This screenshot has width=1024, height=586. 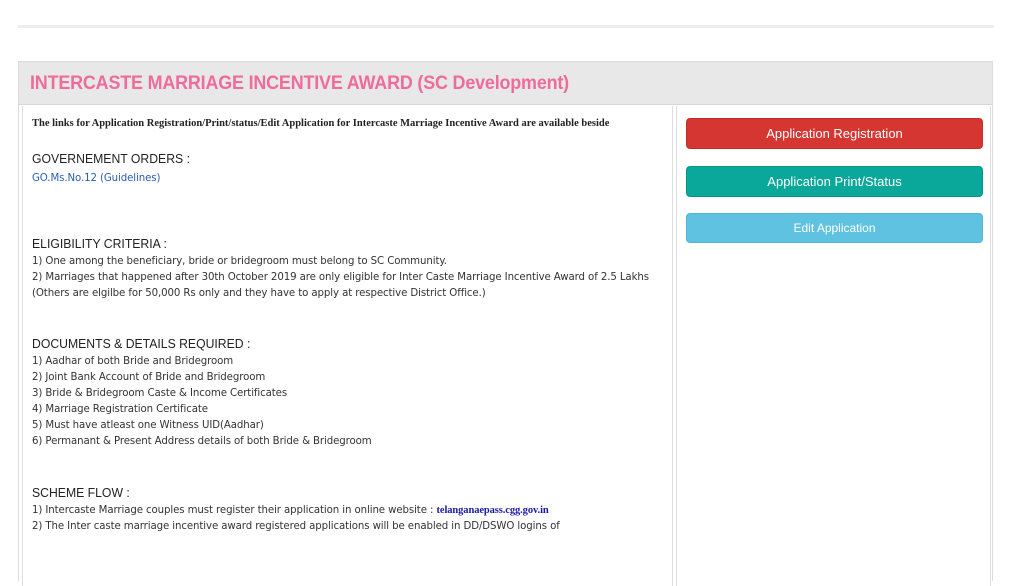 I want to click on top-divider, so click(x=506, y=26).